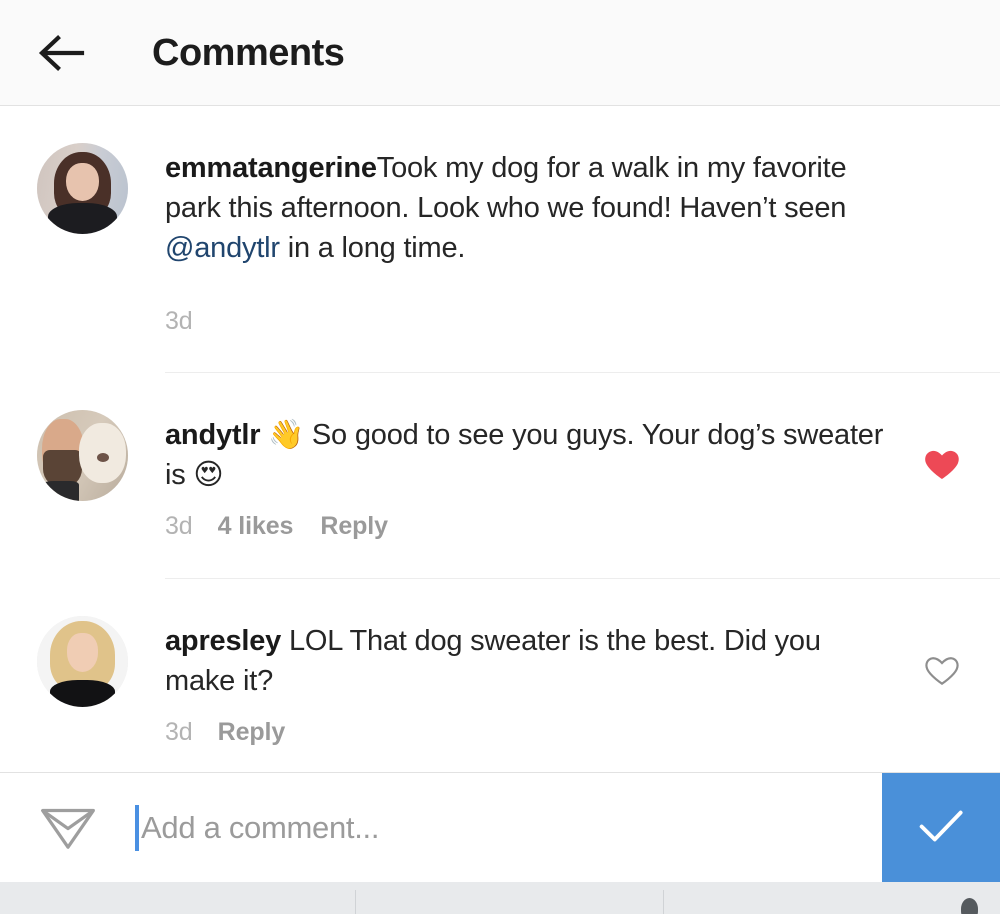 The width and height of the screenshot is (1000, 914). I want to click on comment-text-part-2: in a long time., so click(372, 248).